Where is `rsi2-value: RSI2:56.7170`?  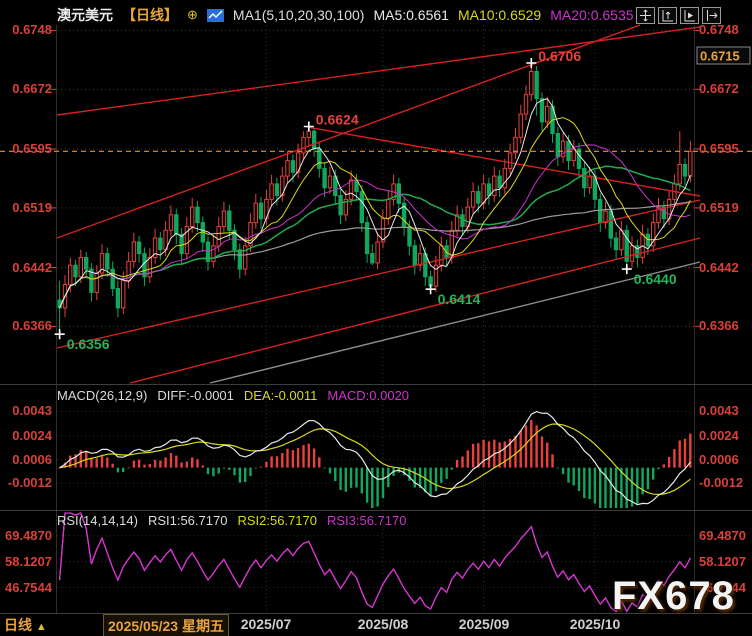
rsi2-value: RSI2:56.7170 is located at coordinates (277, 520).